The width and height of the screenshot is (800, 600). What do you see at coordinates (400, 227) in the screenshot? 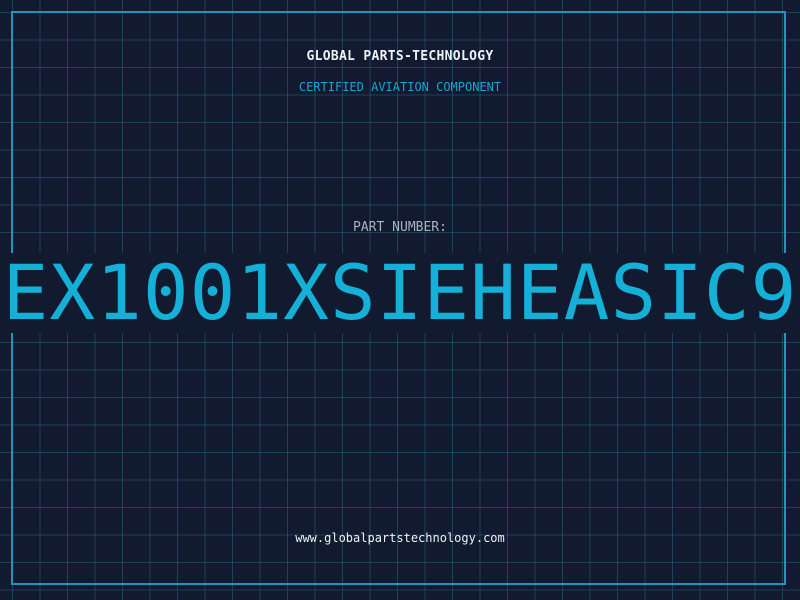
I see `part-number-label: PART NUMBER:` at bounding box center [400, 227].